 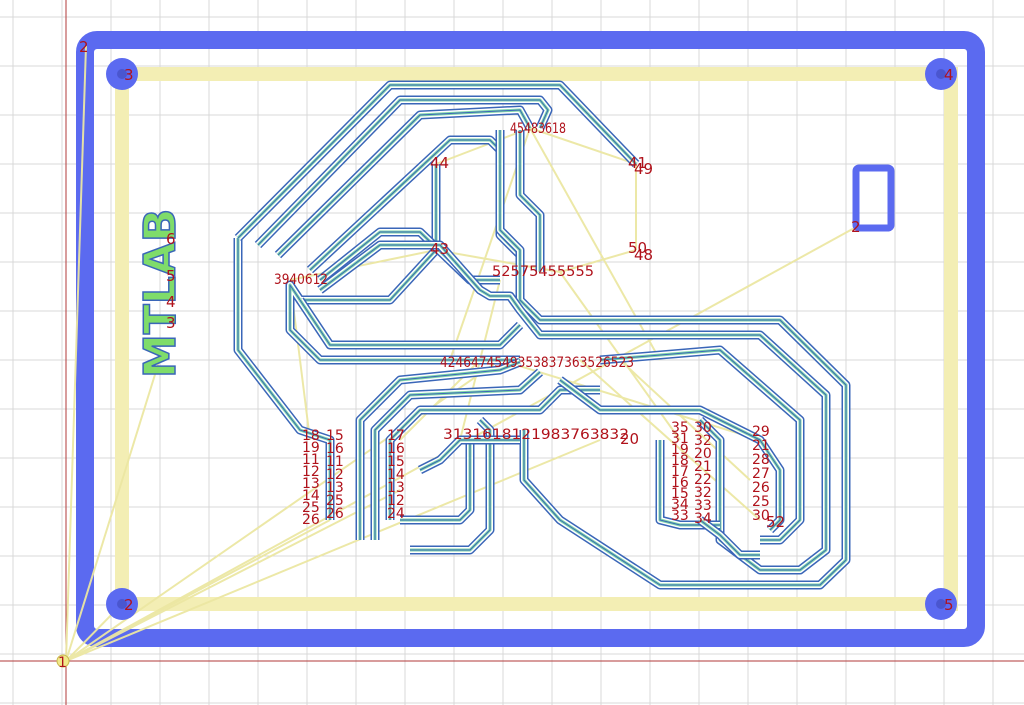 I want to click on hole-label: 3, so click(x=129, y=75).